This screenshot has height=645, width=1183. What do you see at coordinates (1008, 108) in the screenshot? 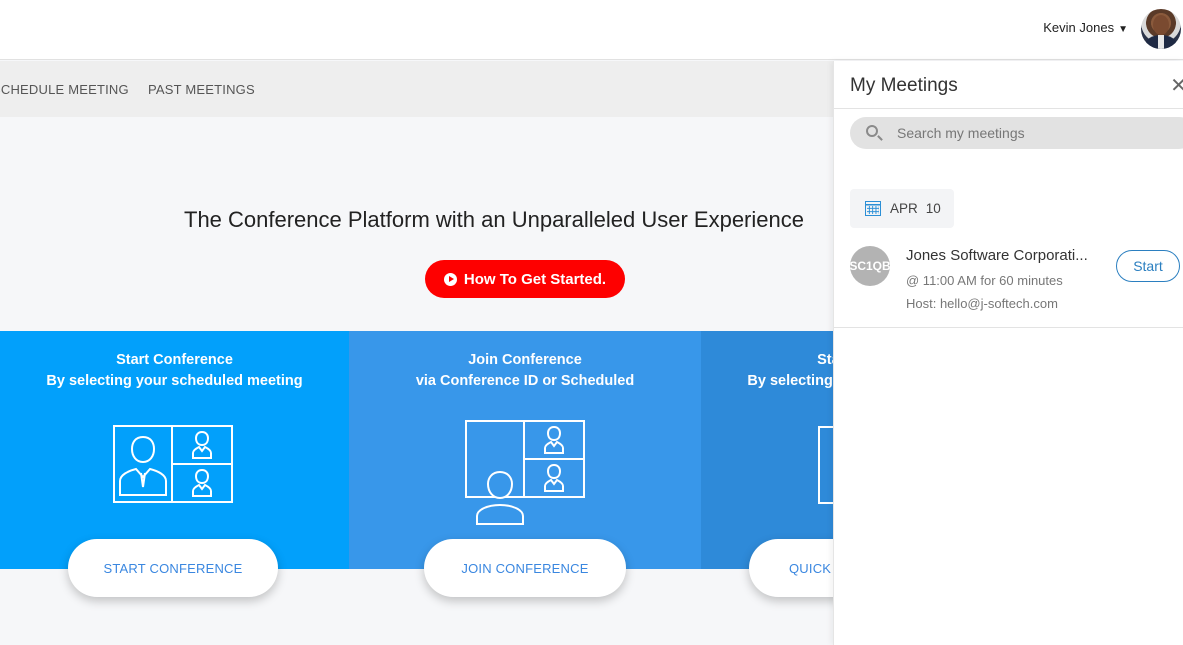
I see `divider` at bounding box center [1008, 108].